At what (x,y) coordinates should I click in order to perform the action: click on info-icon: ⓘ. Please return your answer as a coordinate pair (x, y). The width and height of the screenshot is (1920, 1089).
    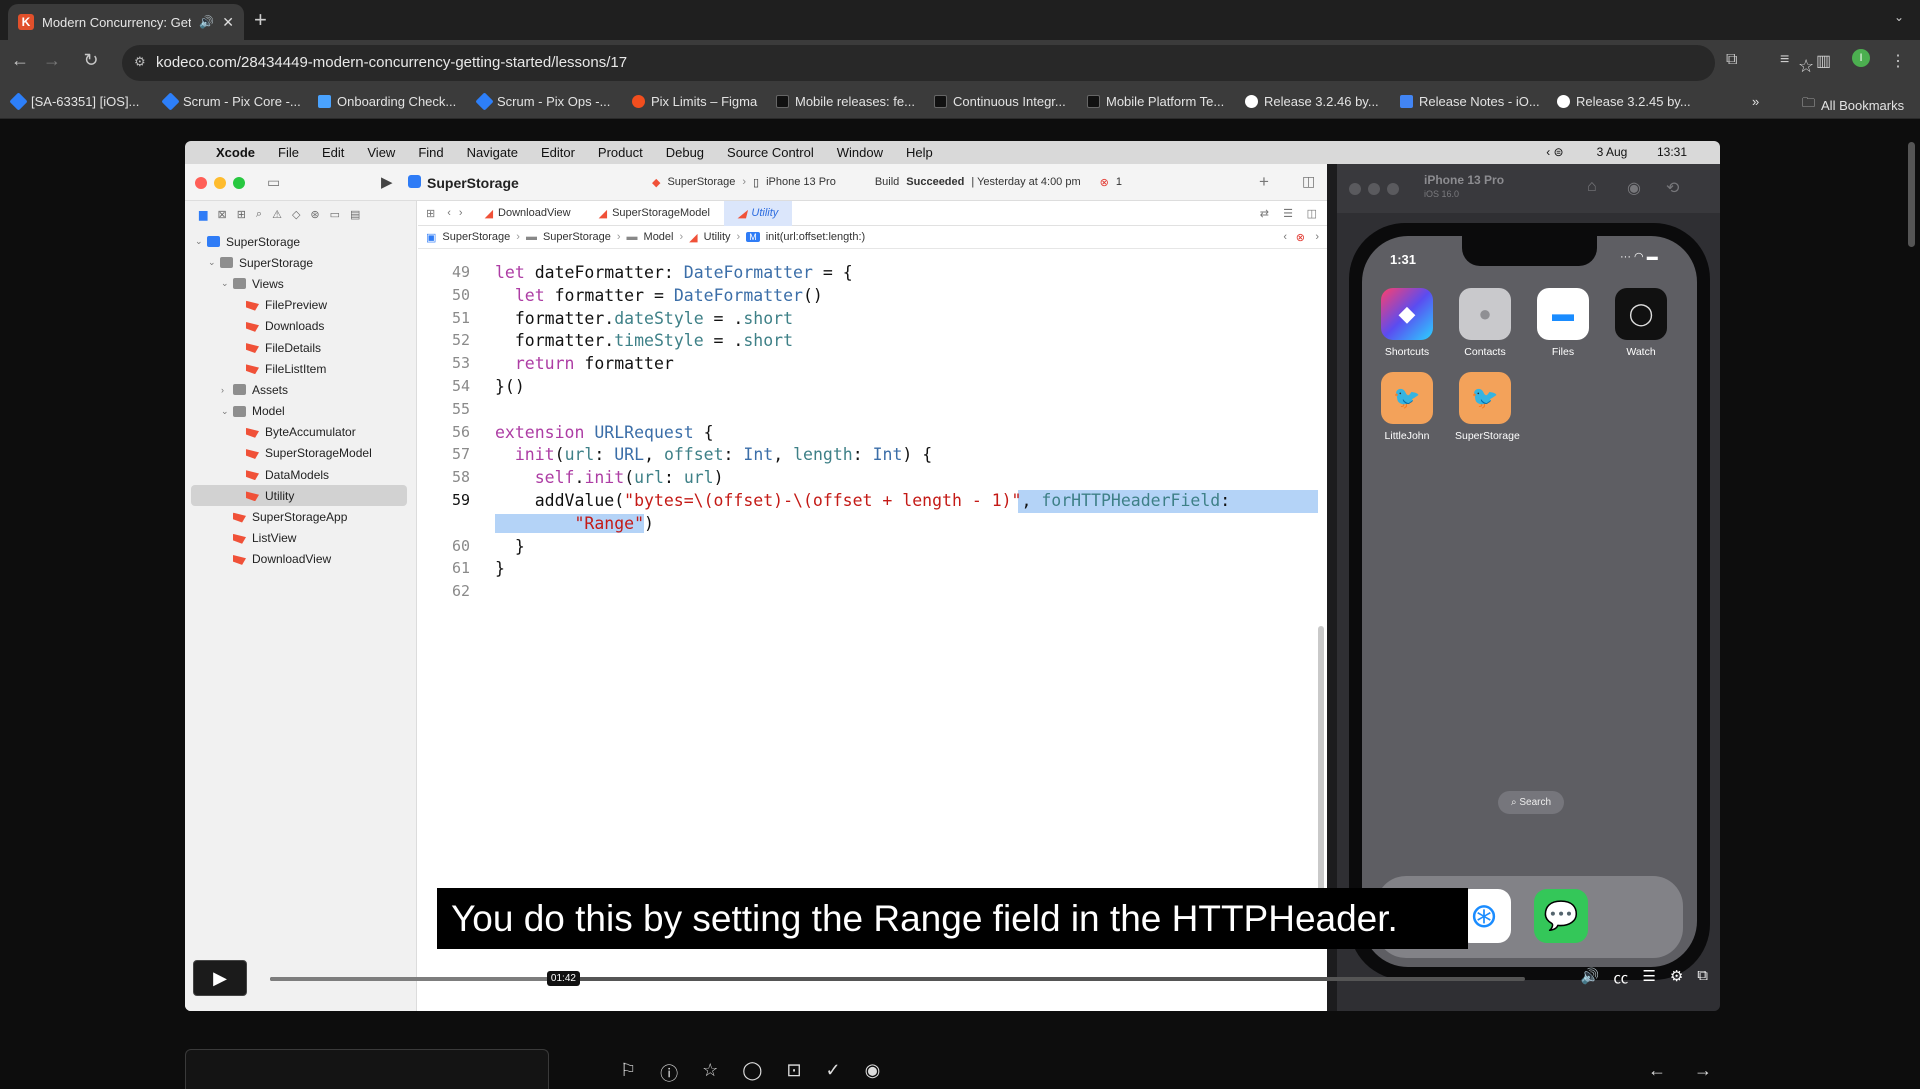
    Looking at the image, I should click on (669, 1073).